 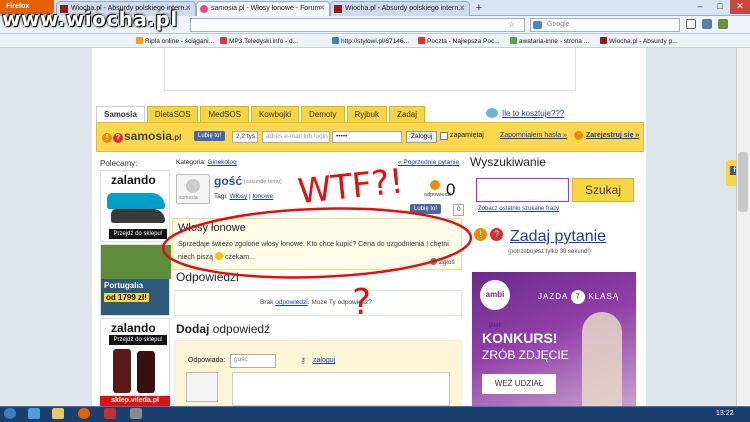 What do you see at coordinates (691, 24) in the screenshot?
I see `bookmarks-menu-icon` at bounding box center [691, 24].